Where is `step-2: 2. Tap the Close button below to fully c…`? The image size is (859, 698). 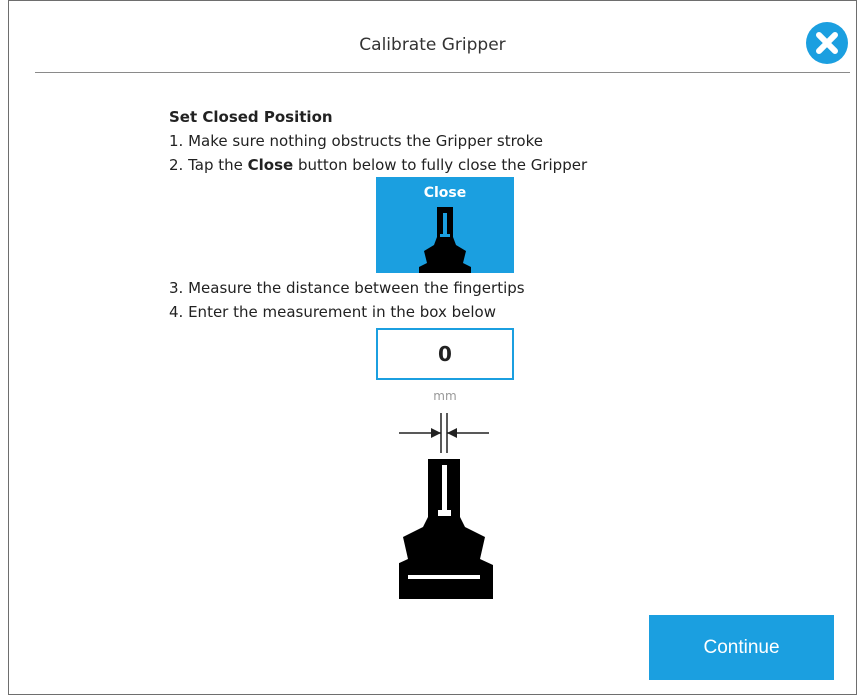 step-2: 2. Tap the Close button below to fully c… is located at coordinates (378, 165).